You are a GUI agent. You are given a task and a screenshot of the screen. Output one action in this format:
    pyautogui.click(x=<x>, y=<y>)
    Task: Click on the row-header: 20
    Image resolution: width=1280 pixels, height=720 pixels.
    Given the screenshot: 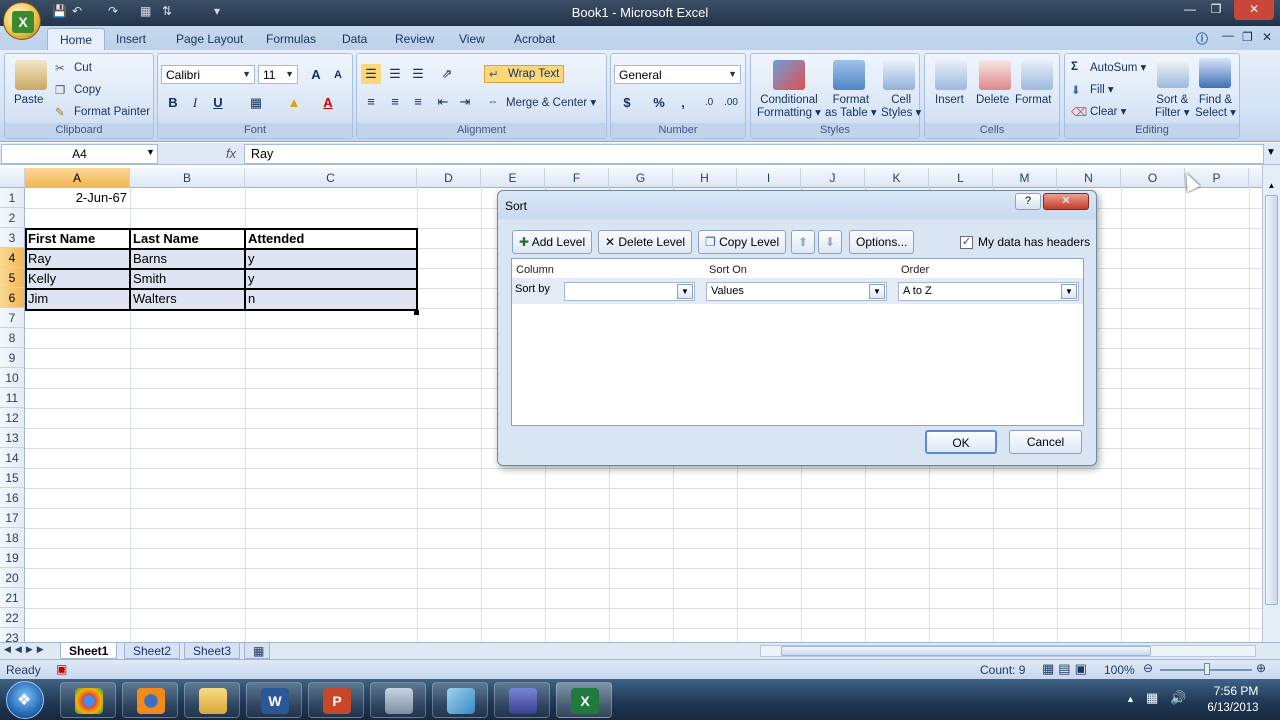 What is the action you would take?
    pyautogui.click(x=12, y=578)
    